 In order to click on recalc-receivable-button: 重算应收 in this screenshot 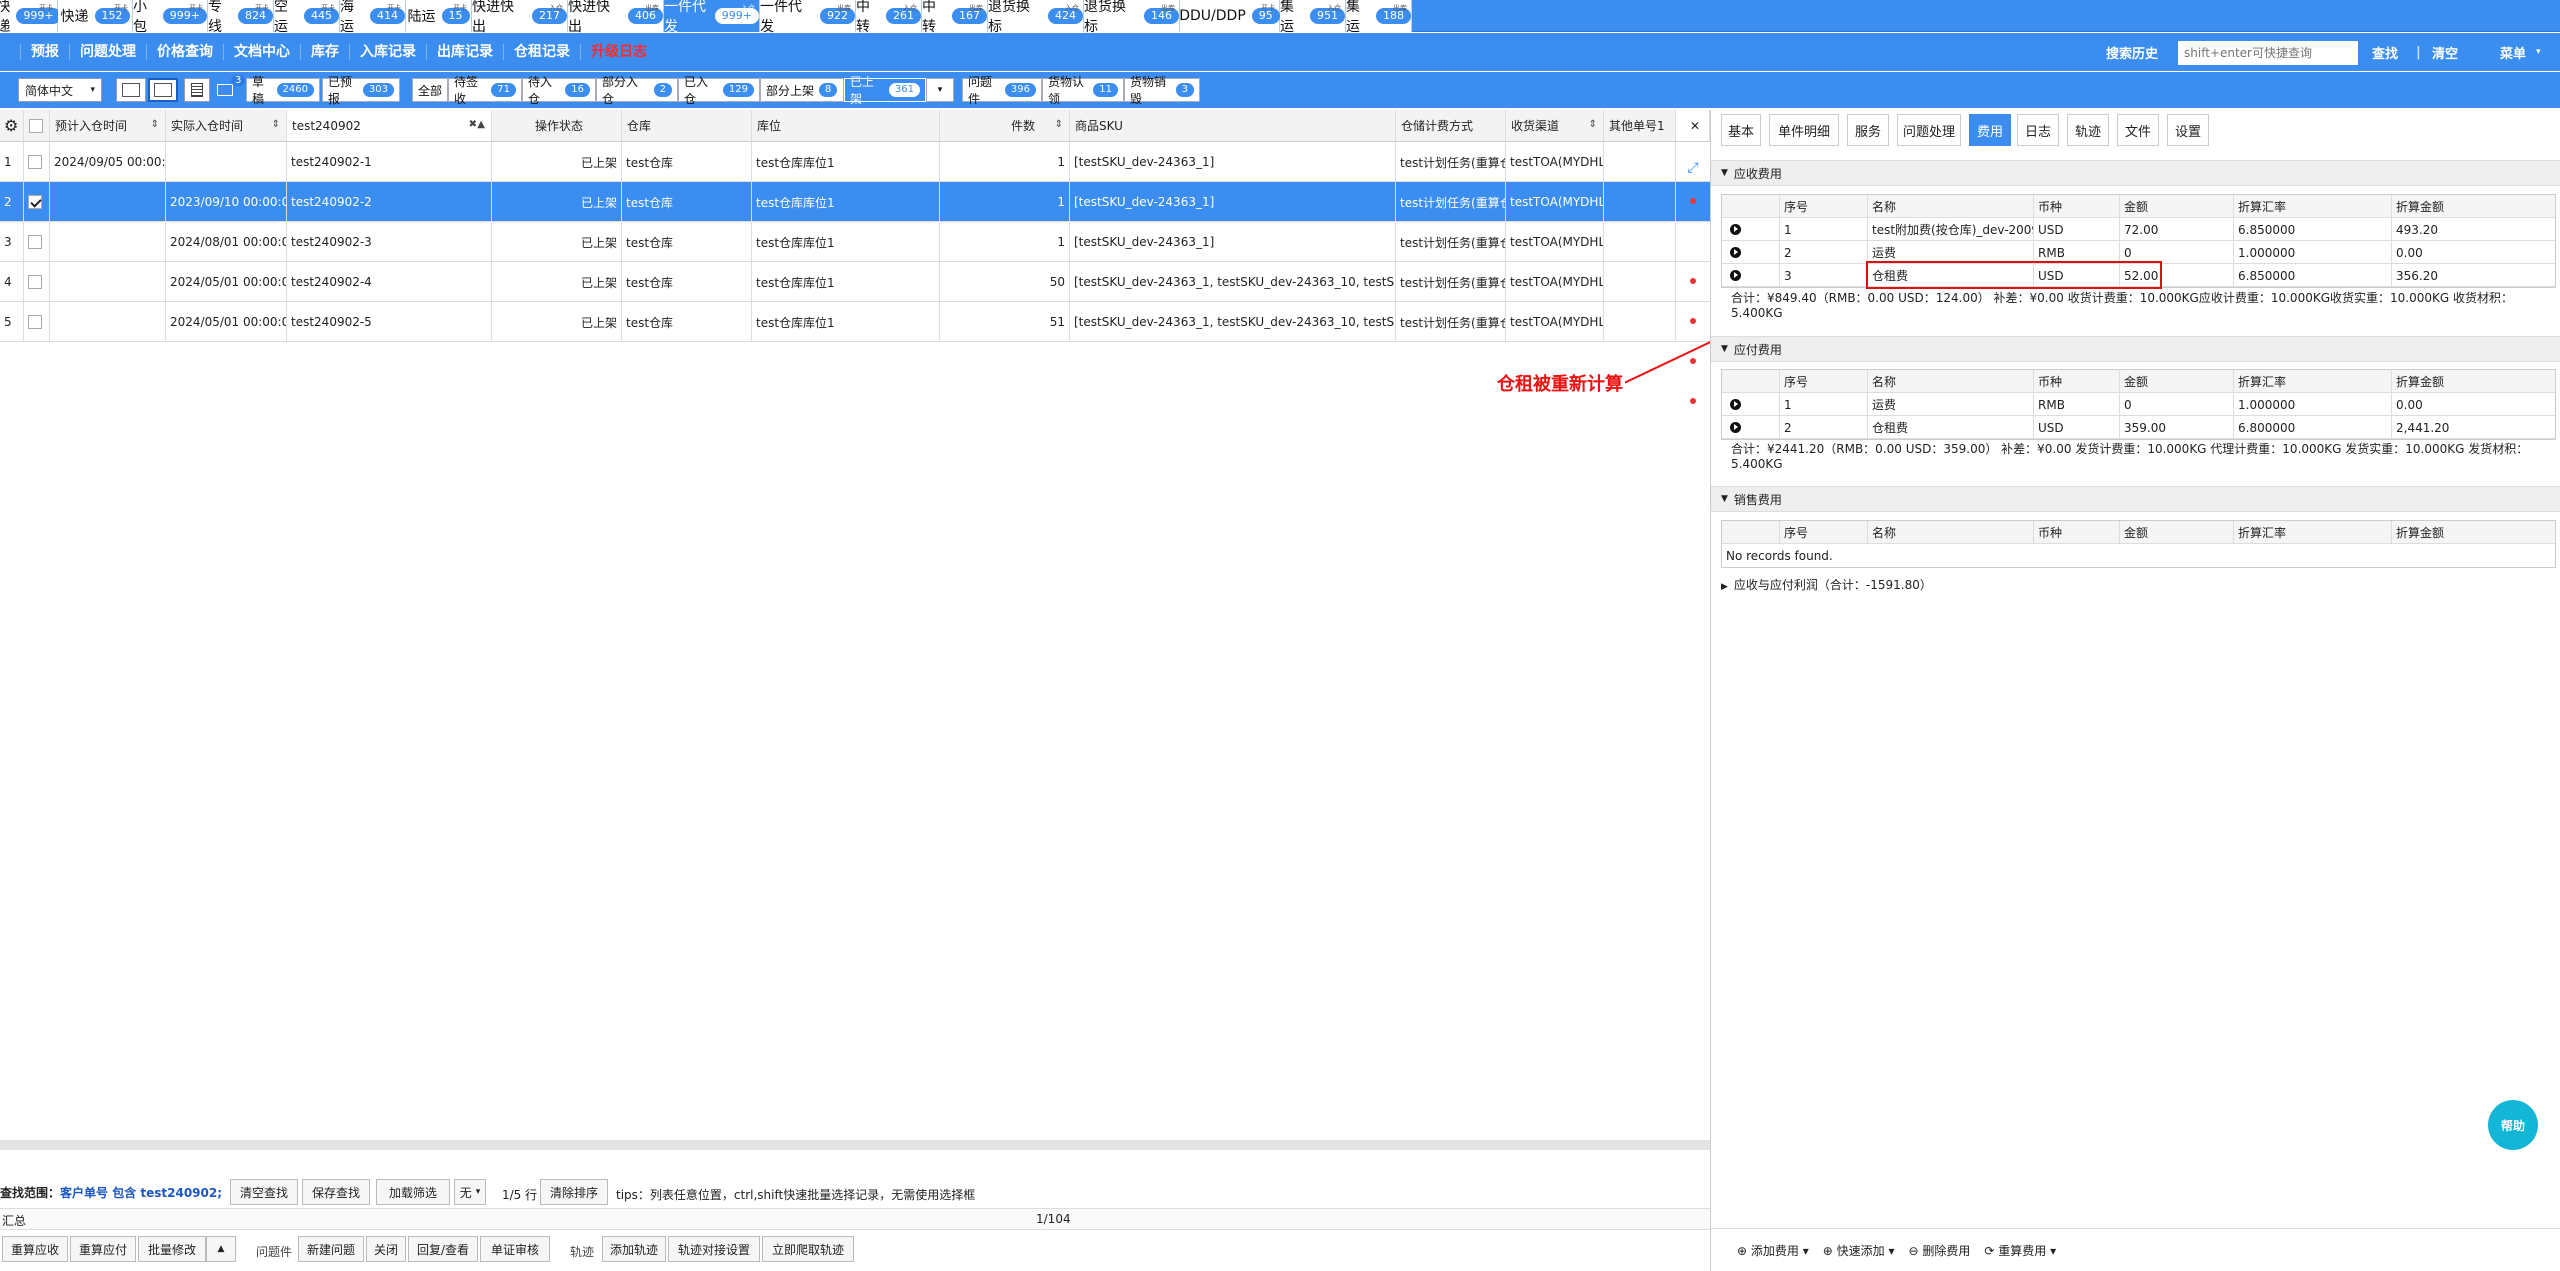, I will do `click(35, 1249)`.